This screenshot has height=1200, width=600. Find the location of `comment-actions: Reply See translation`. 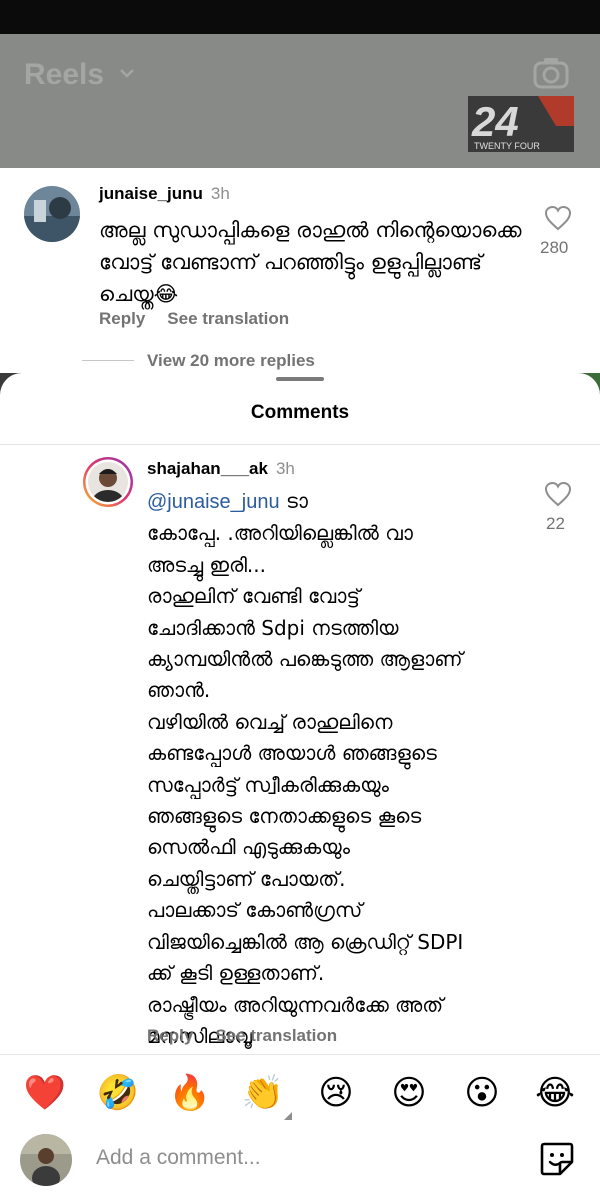

comment-actions: Reply See translation is located at coordinates (205, 319).